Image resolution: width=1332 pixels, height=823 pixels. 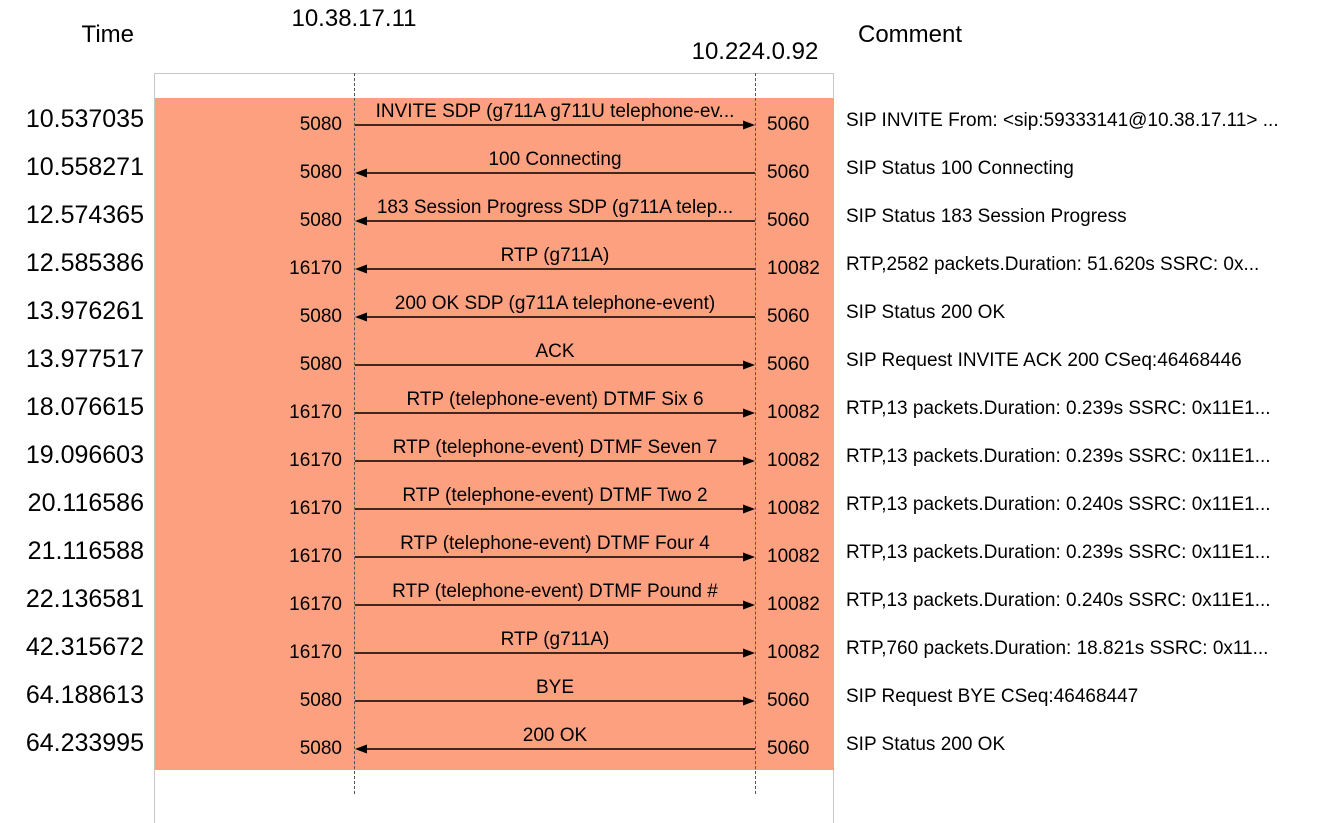 I want to click on row-time: 13.976261, so click(x=84, y=311).